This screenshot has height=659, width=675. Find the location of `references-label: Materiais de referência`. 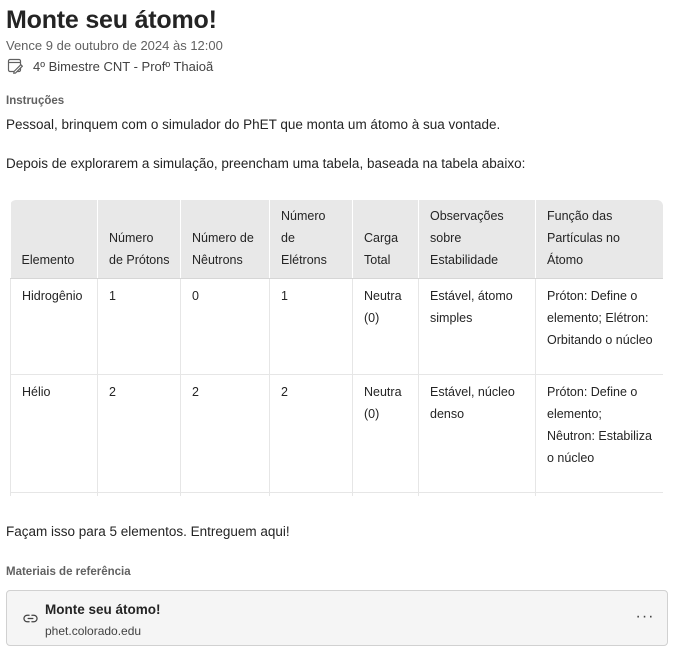

references-label: Materiais de referência is located at coordinates (68, 572).